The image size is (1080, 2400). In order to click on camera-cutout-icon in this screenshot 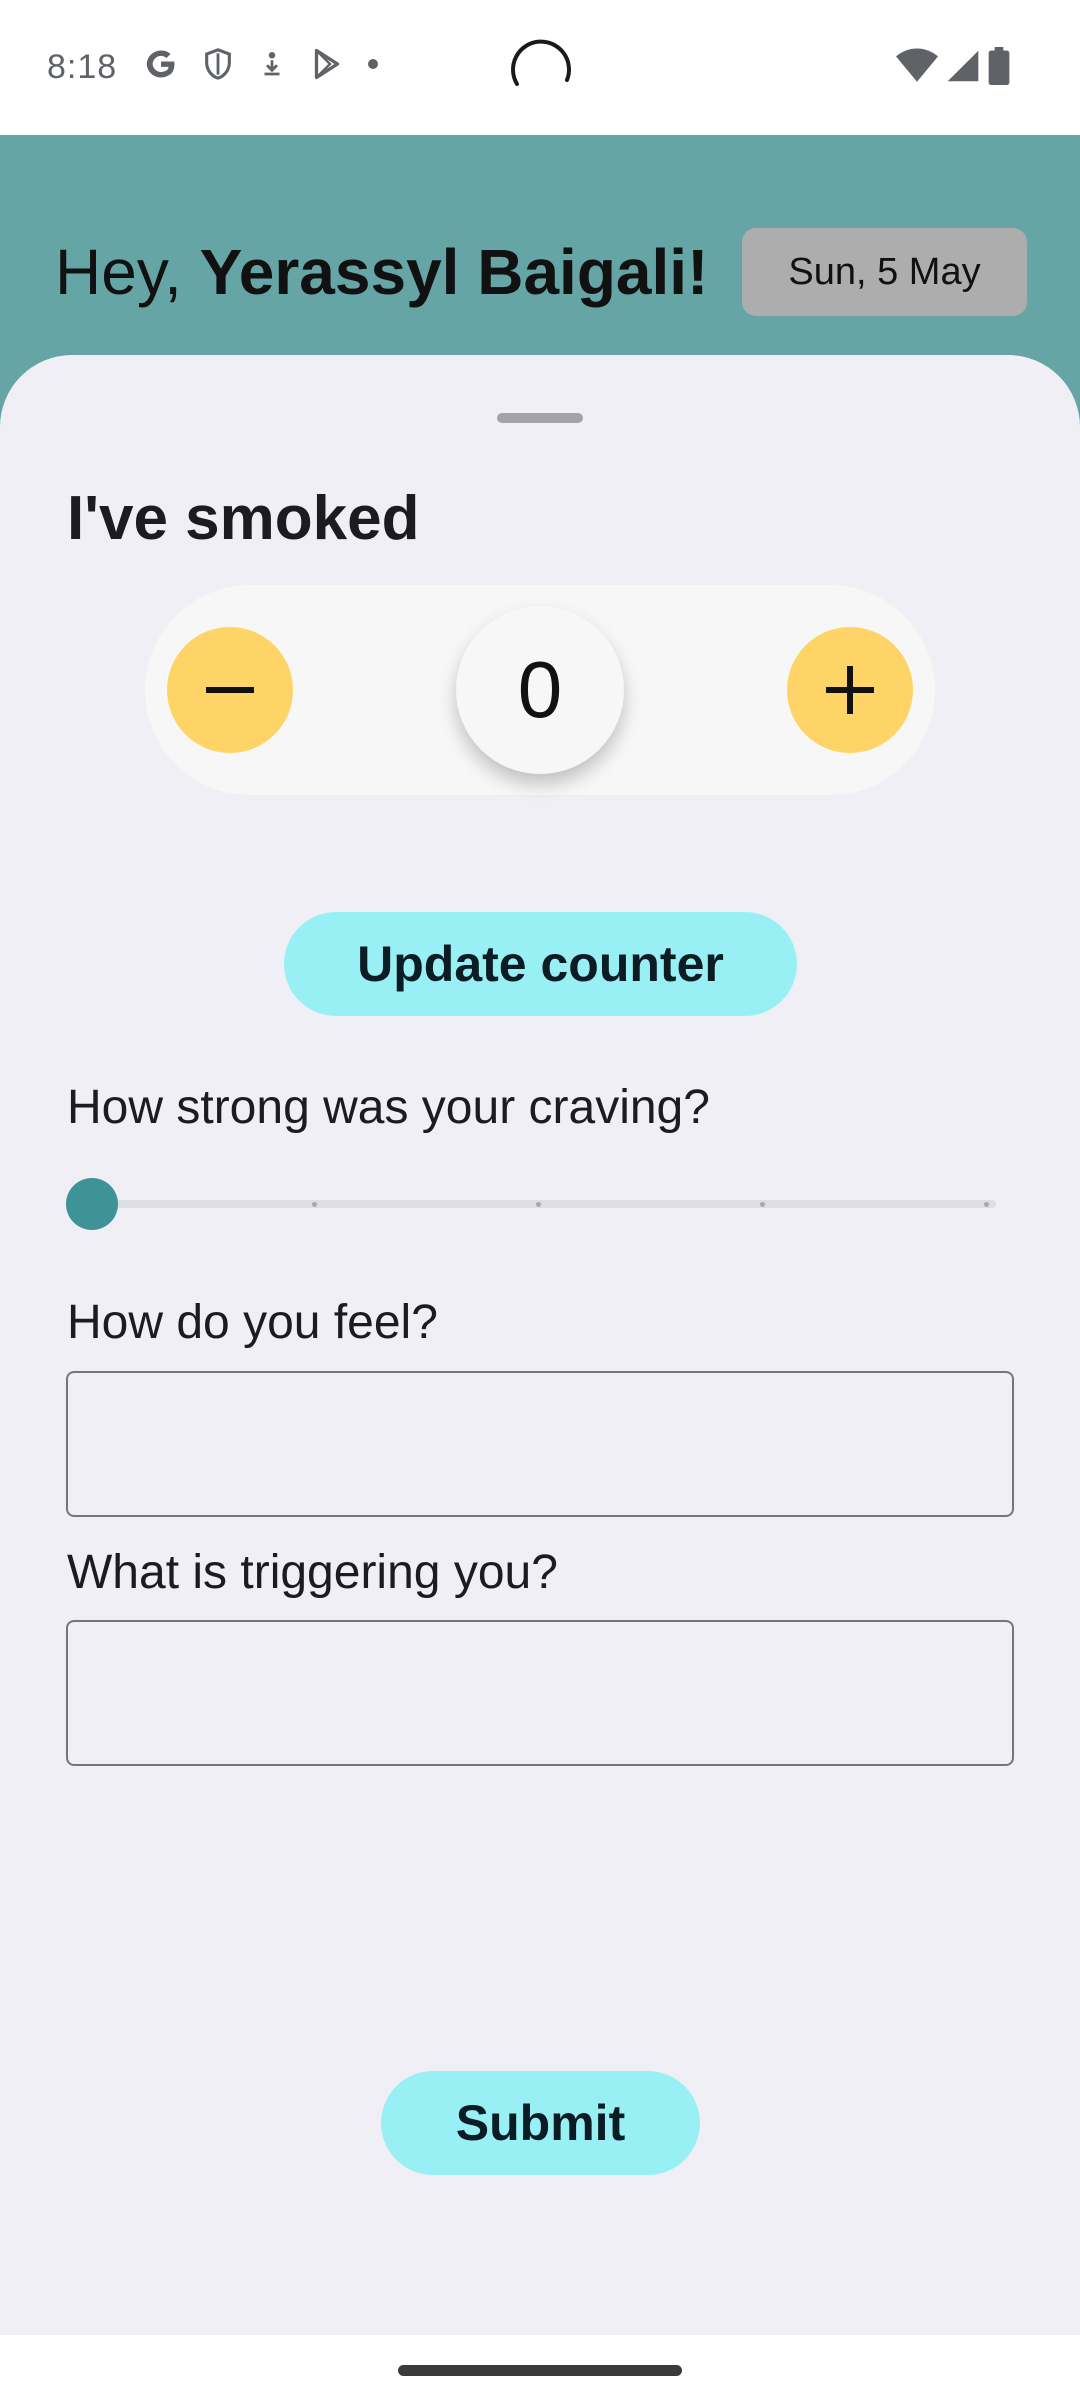, I will do `click(541, 62)`.